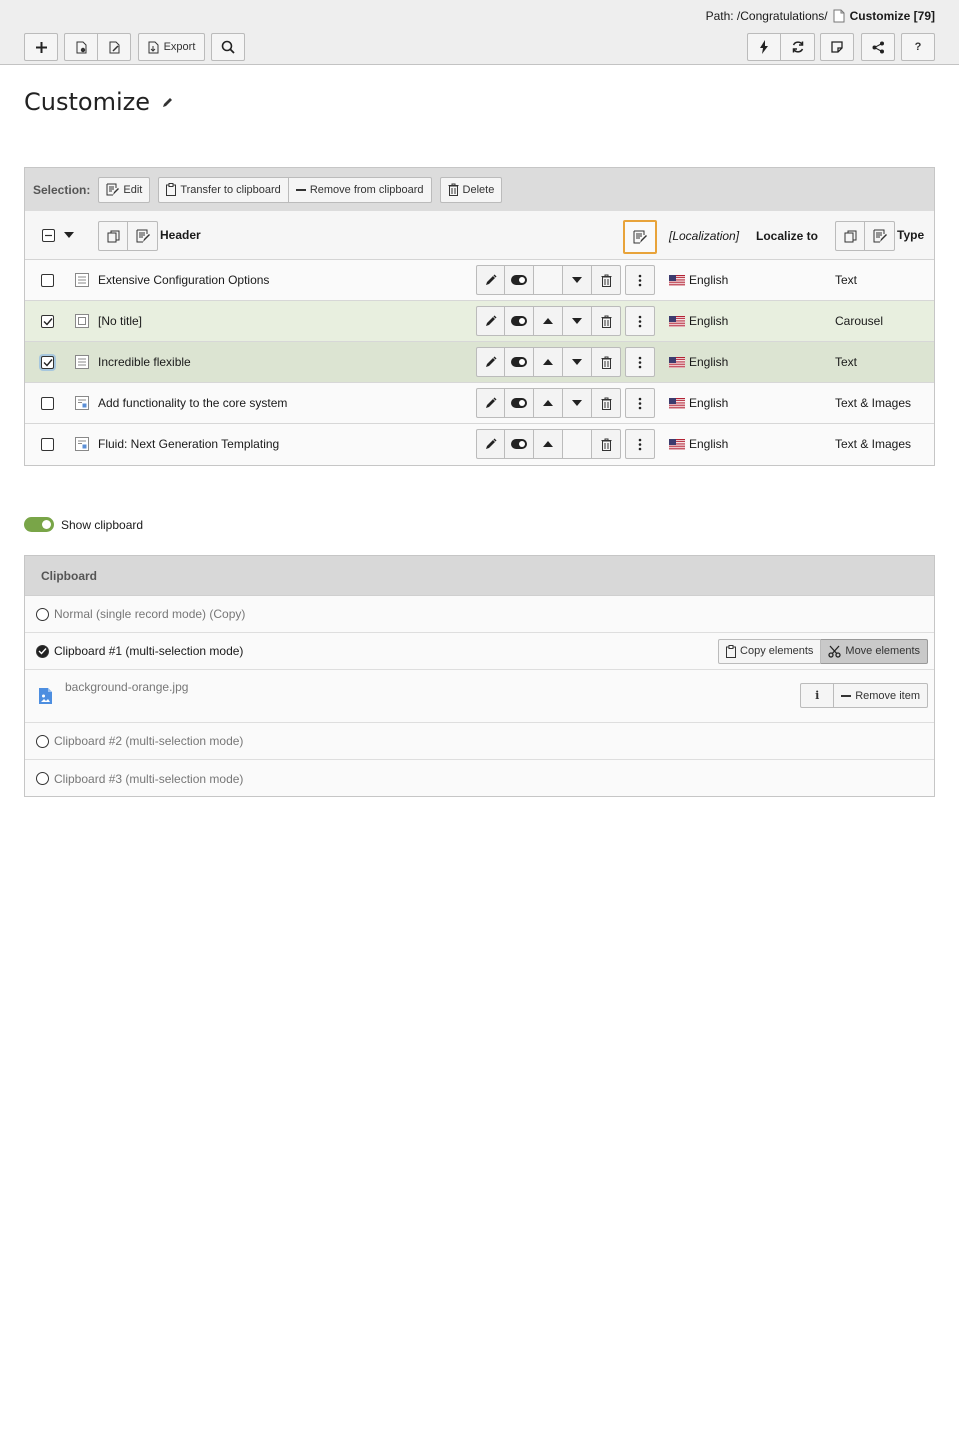  Describe the element at coordinates (892, 16) in the screenshot. I see `current-page: Customize [79]` at that location.